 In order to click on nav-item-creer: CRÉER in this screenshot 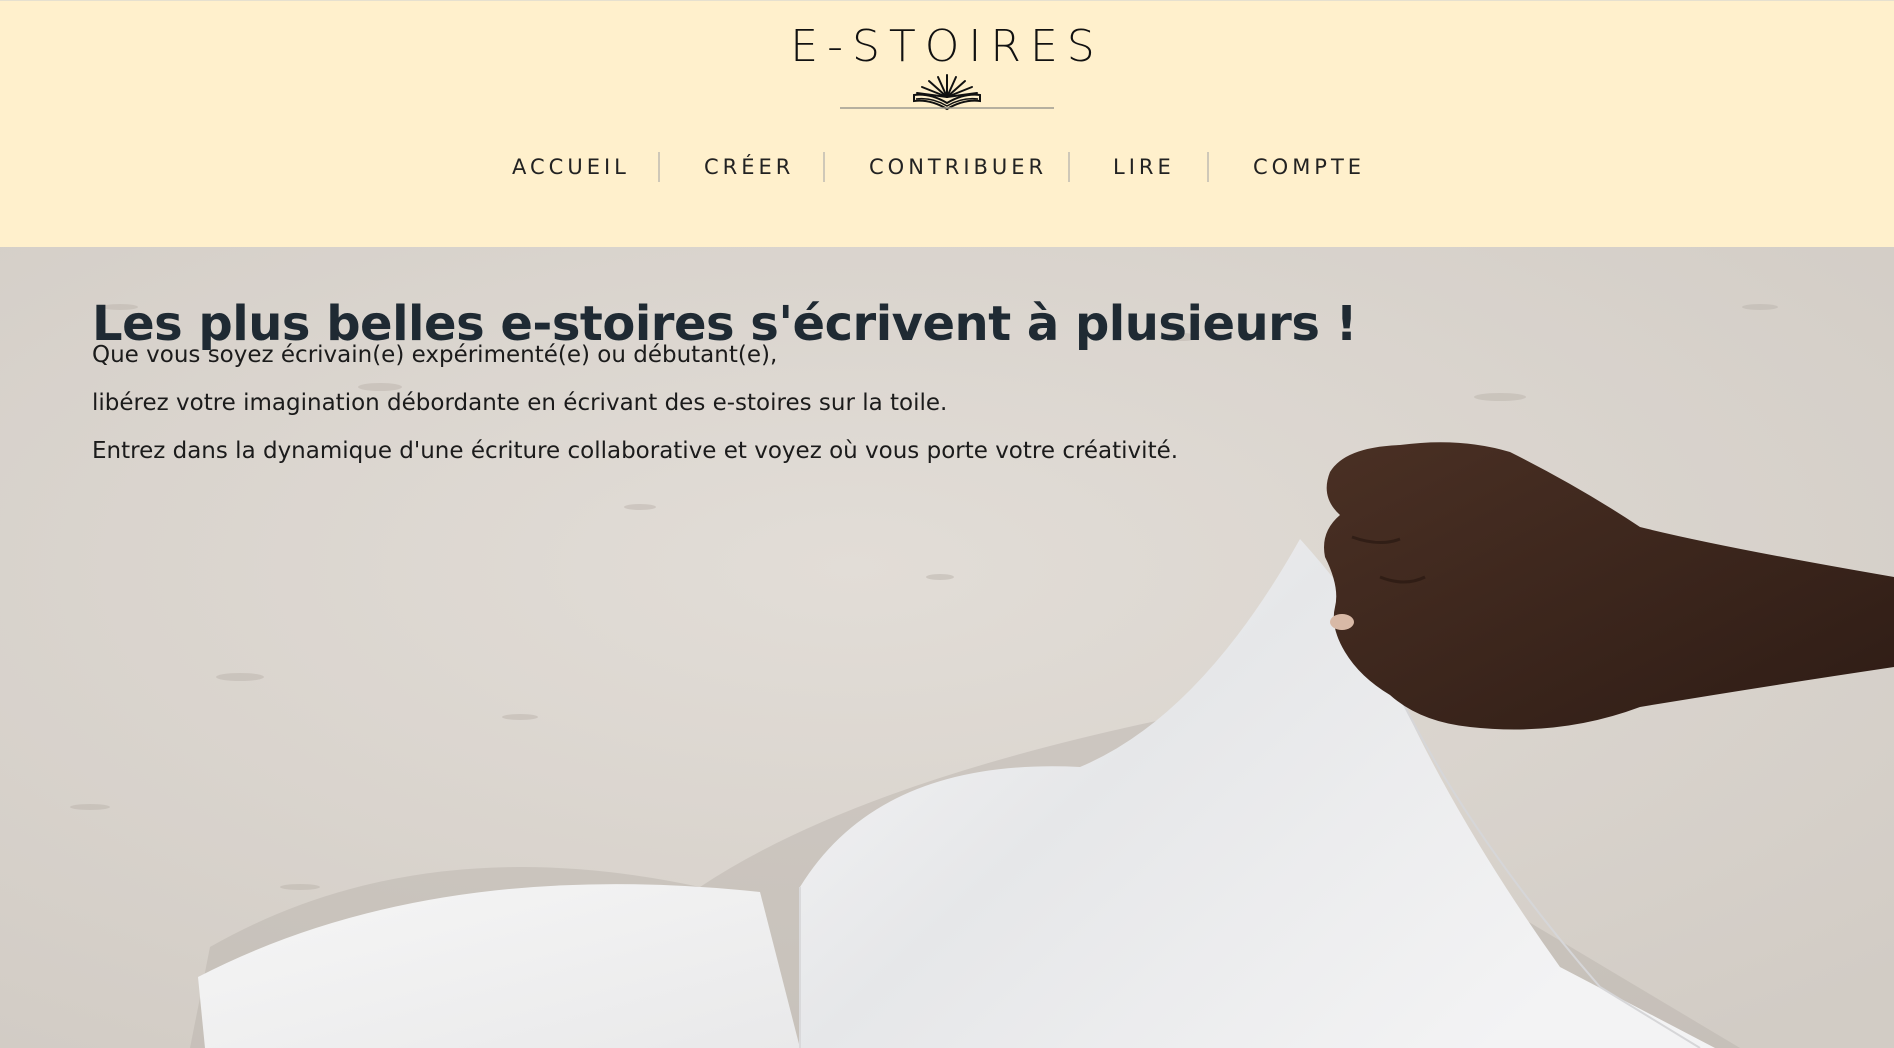, I will do `click(749, 167)`.